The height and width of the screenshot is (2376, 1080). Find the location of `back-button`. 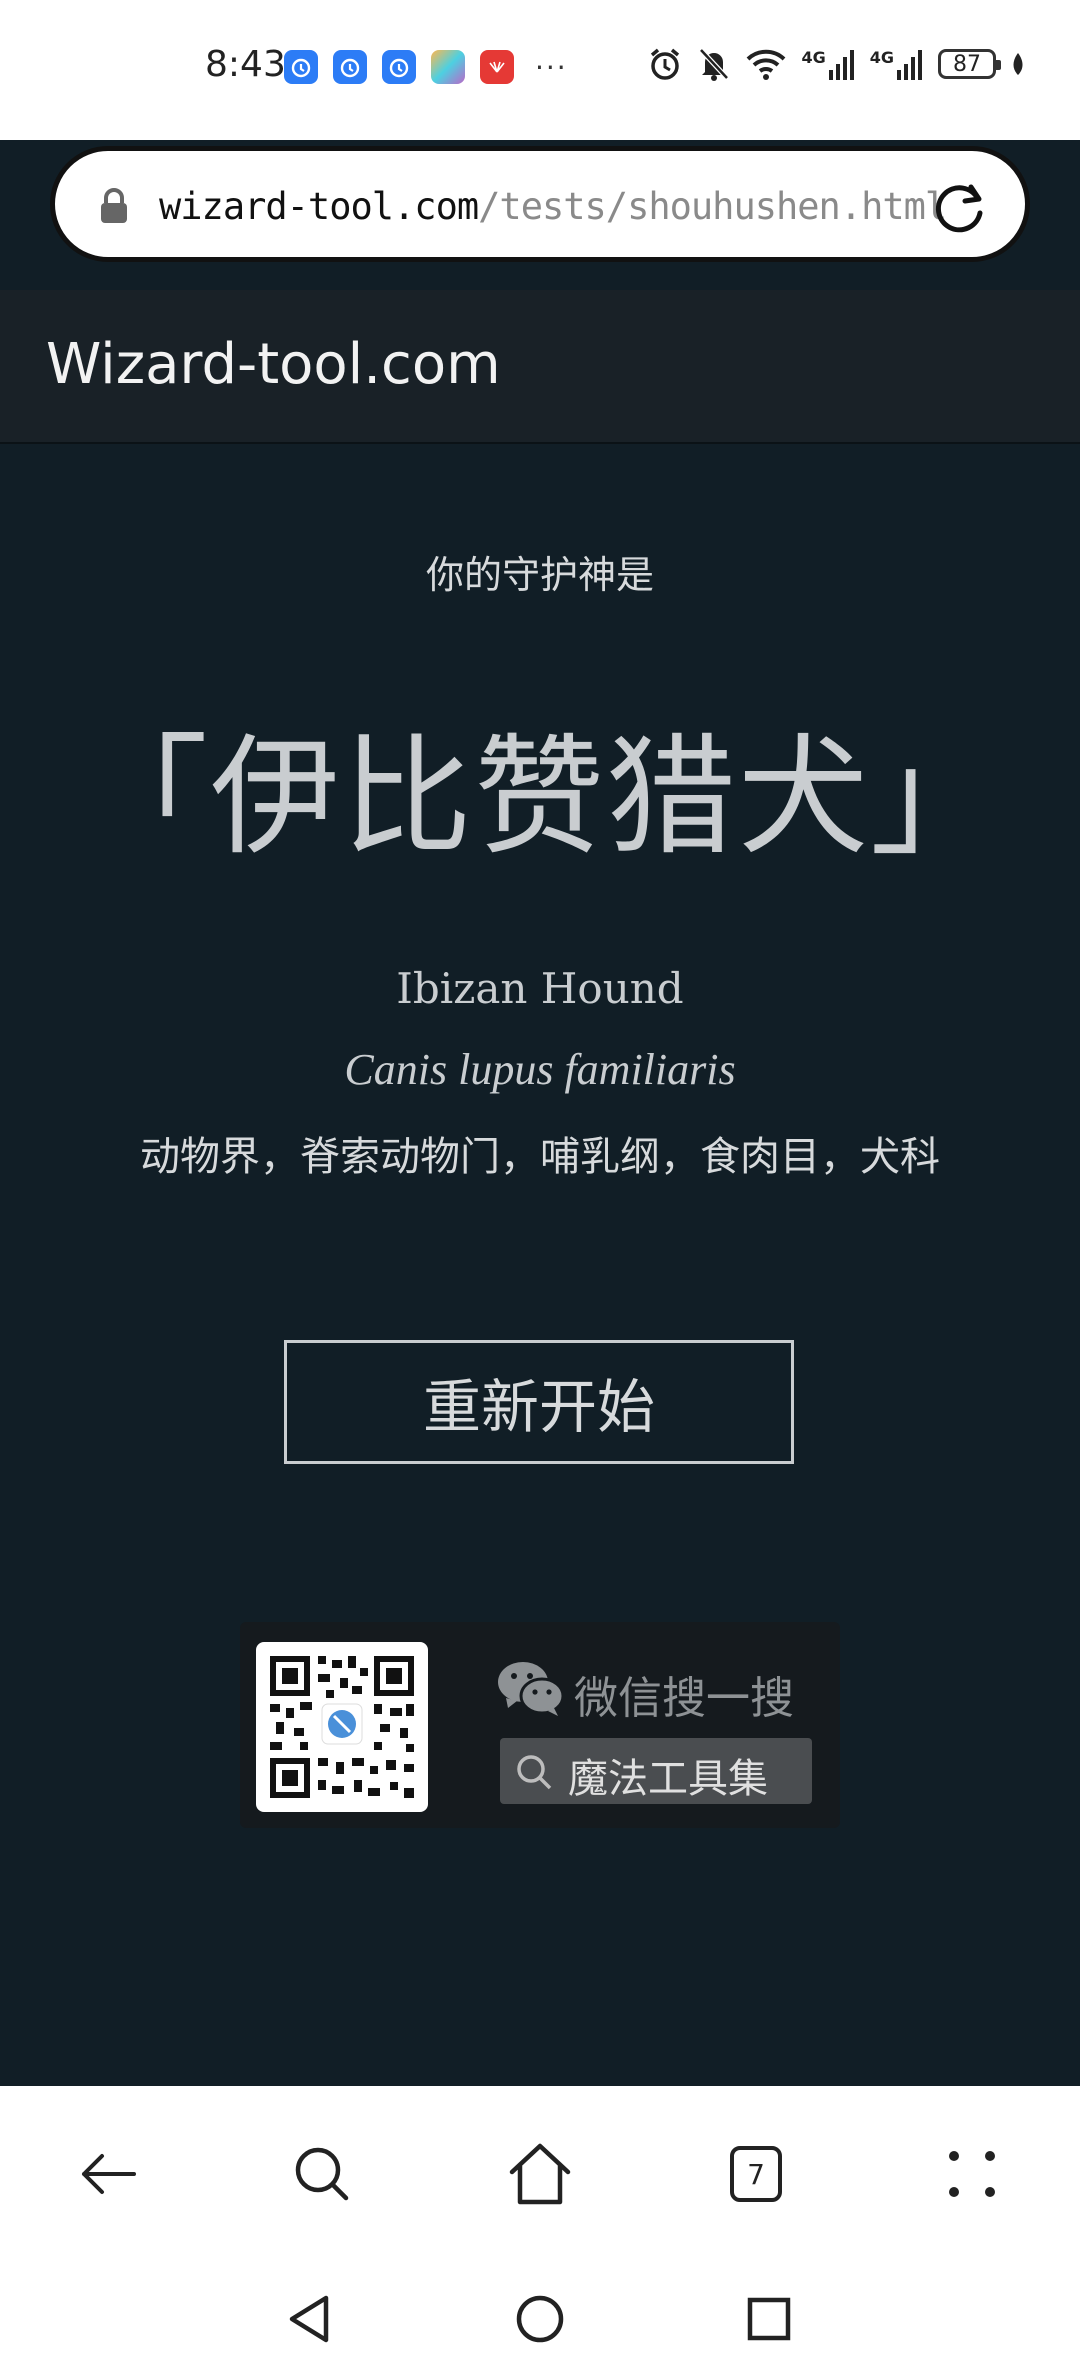

back-button is located at coordinates (108, 2174).